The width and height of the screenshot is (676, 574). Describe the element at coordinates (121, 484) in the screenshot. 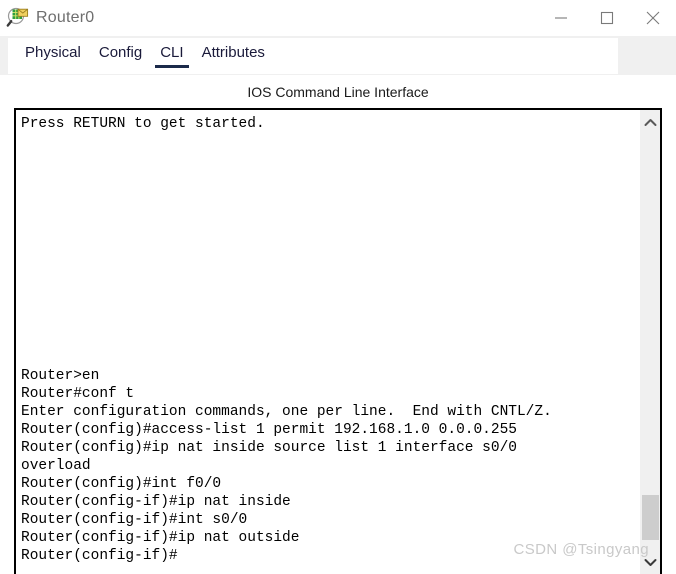

I see `terminal-line: Router(config)#int f0/0` at that location.